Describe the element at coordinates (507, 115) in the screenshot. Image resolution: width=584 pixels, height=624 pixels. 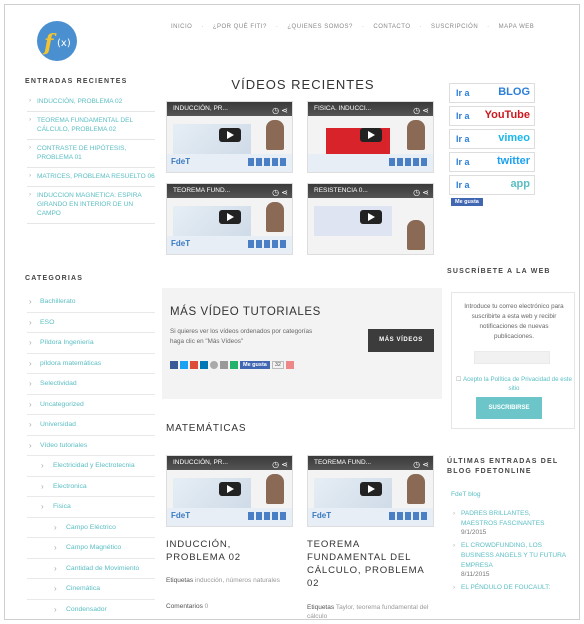
I see `youtube-icon: YouTube` at that location.